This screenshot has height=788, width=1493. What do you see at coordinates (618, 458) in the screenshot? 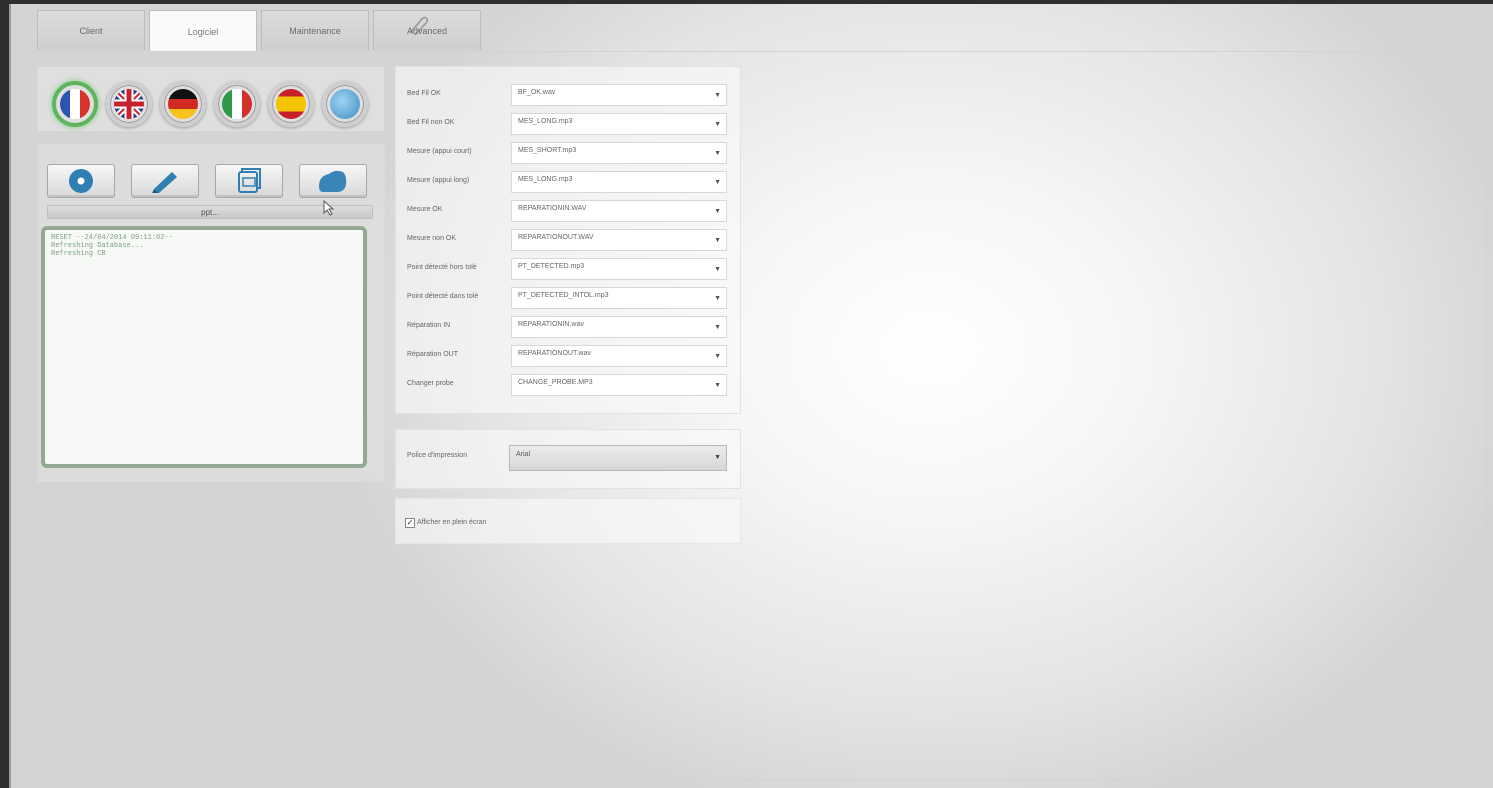
I see `print-font-select: Arial ▼` at bounding box center [618, 458].